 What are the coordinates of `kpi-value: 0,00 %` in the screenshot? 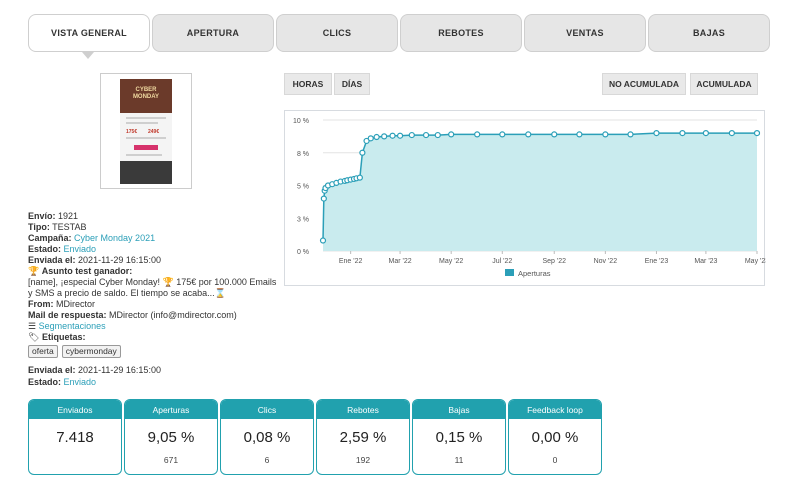 It's located at (555, 437).